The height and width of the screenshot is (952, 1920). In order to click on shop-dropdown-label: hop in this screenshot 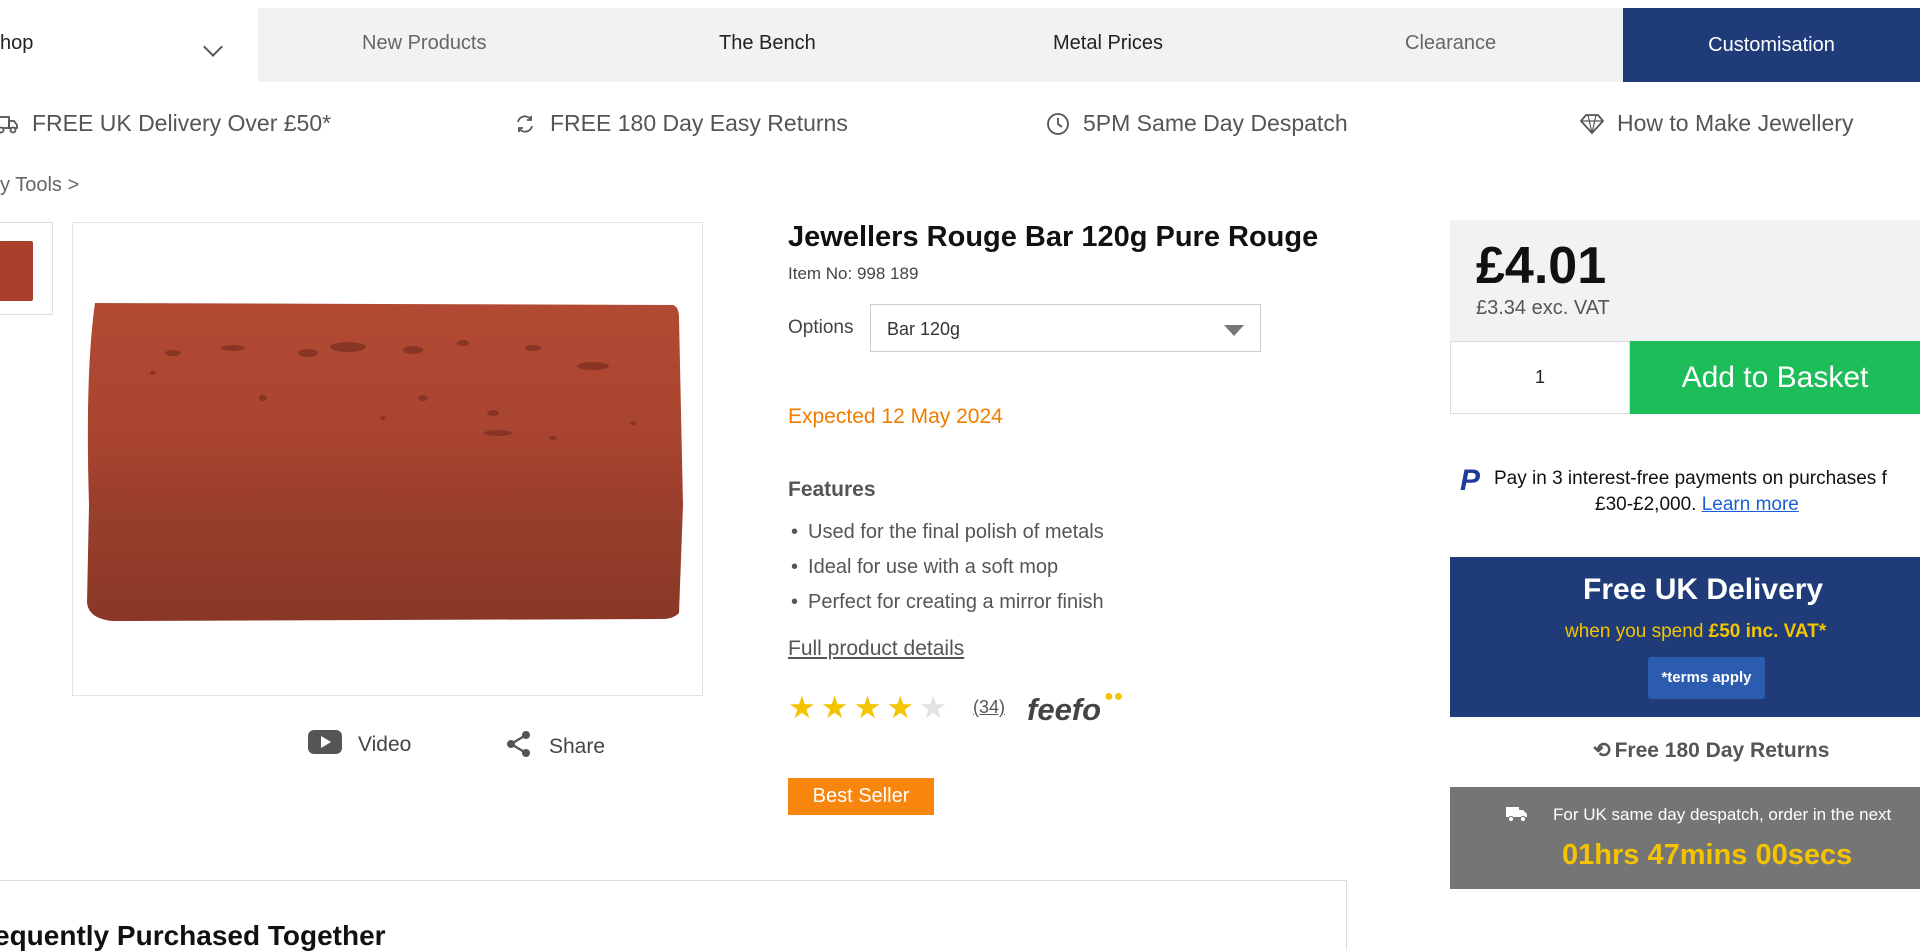, I will do `click(17, 43)`.